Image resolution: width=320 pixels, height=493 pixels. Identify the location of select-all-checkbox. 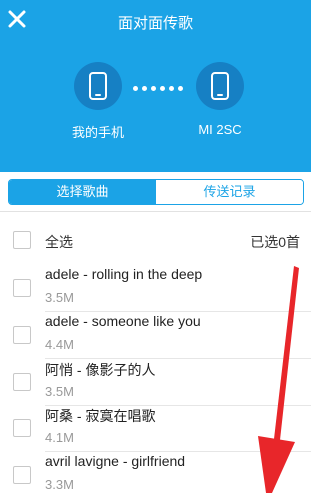
(22, 240).